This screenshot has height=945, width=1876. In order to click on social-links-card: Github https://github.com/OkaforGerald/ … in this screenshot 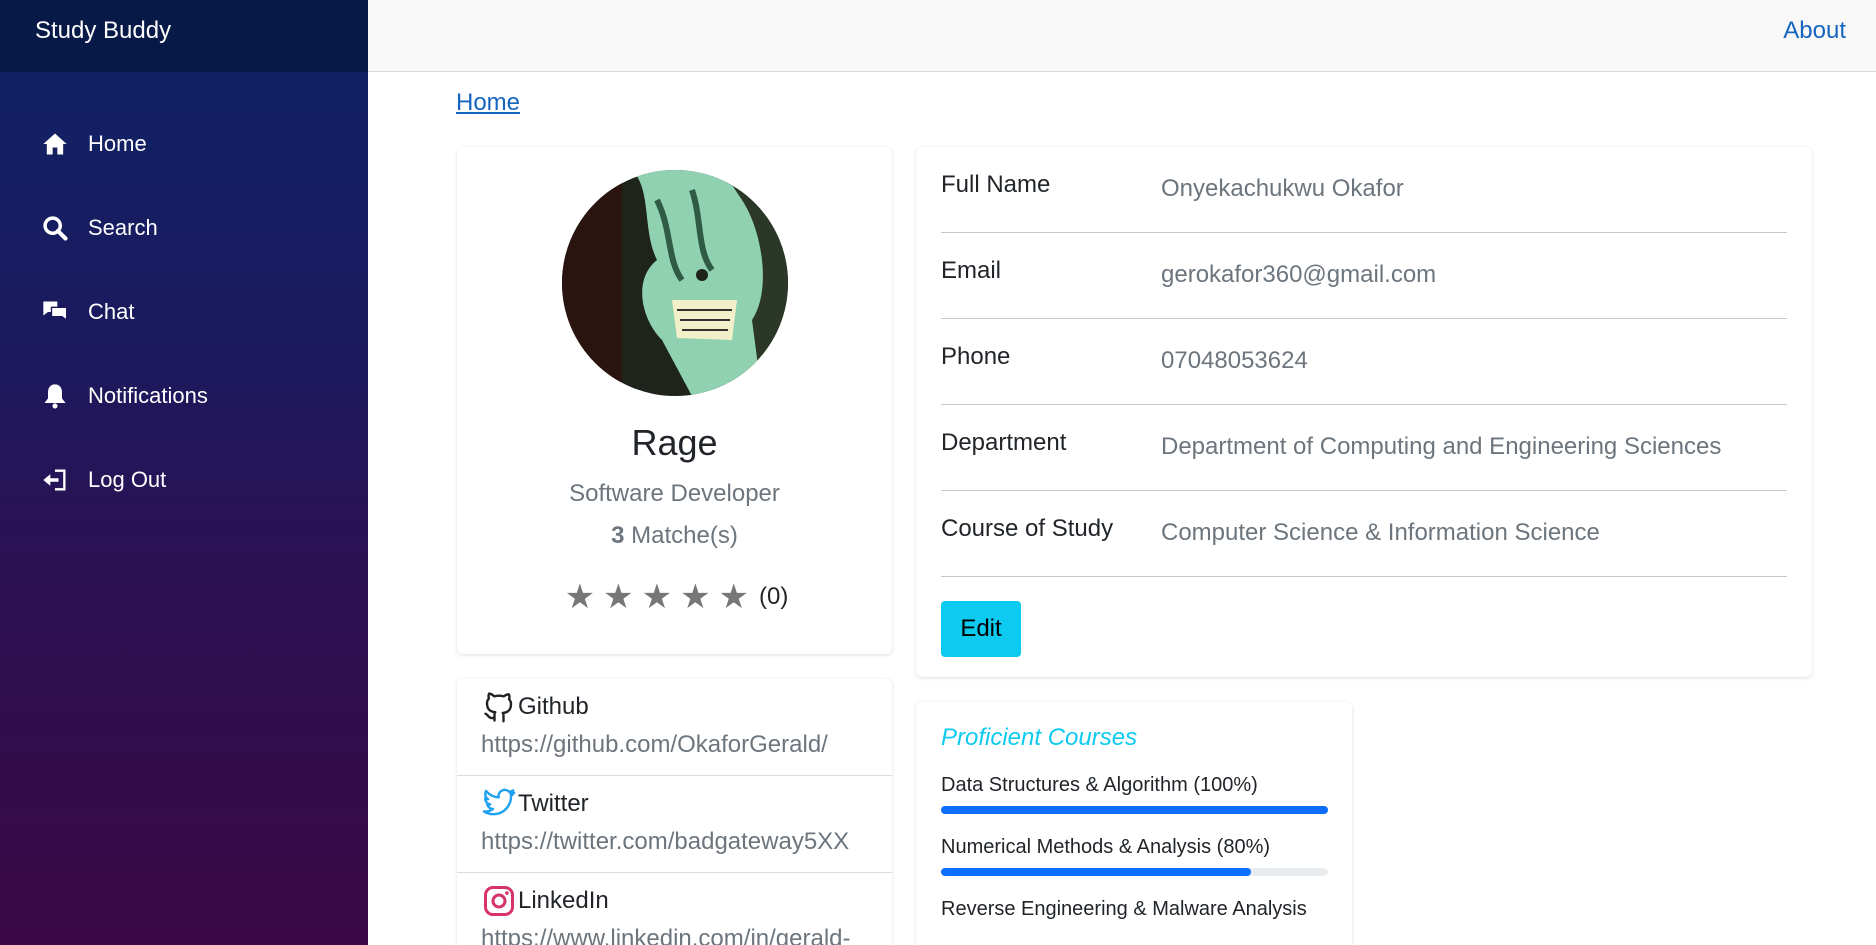, I will do `click(674, 812)`.